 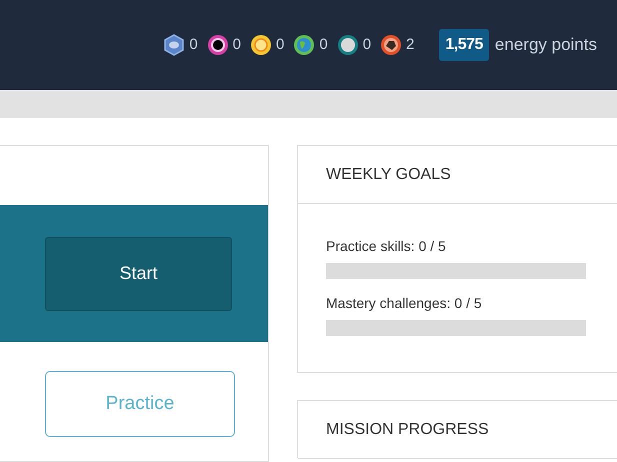 What do you see at coordinates (457, 430) in the screenshot?
I see `panel-title: MISSION PROGRESS` at bounding box center [457, 430].